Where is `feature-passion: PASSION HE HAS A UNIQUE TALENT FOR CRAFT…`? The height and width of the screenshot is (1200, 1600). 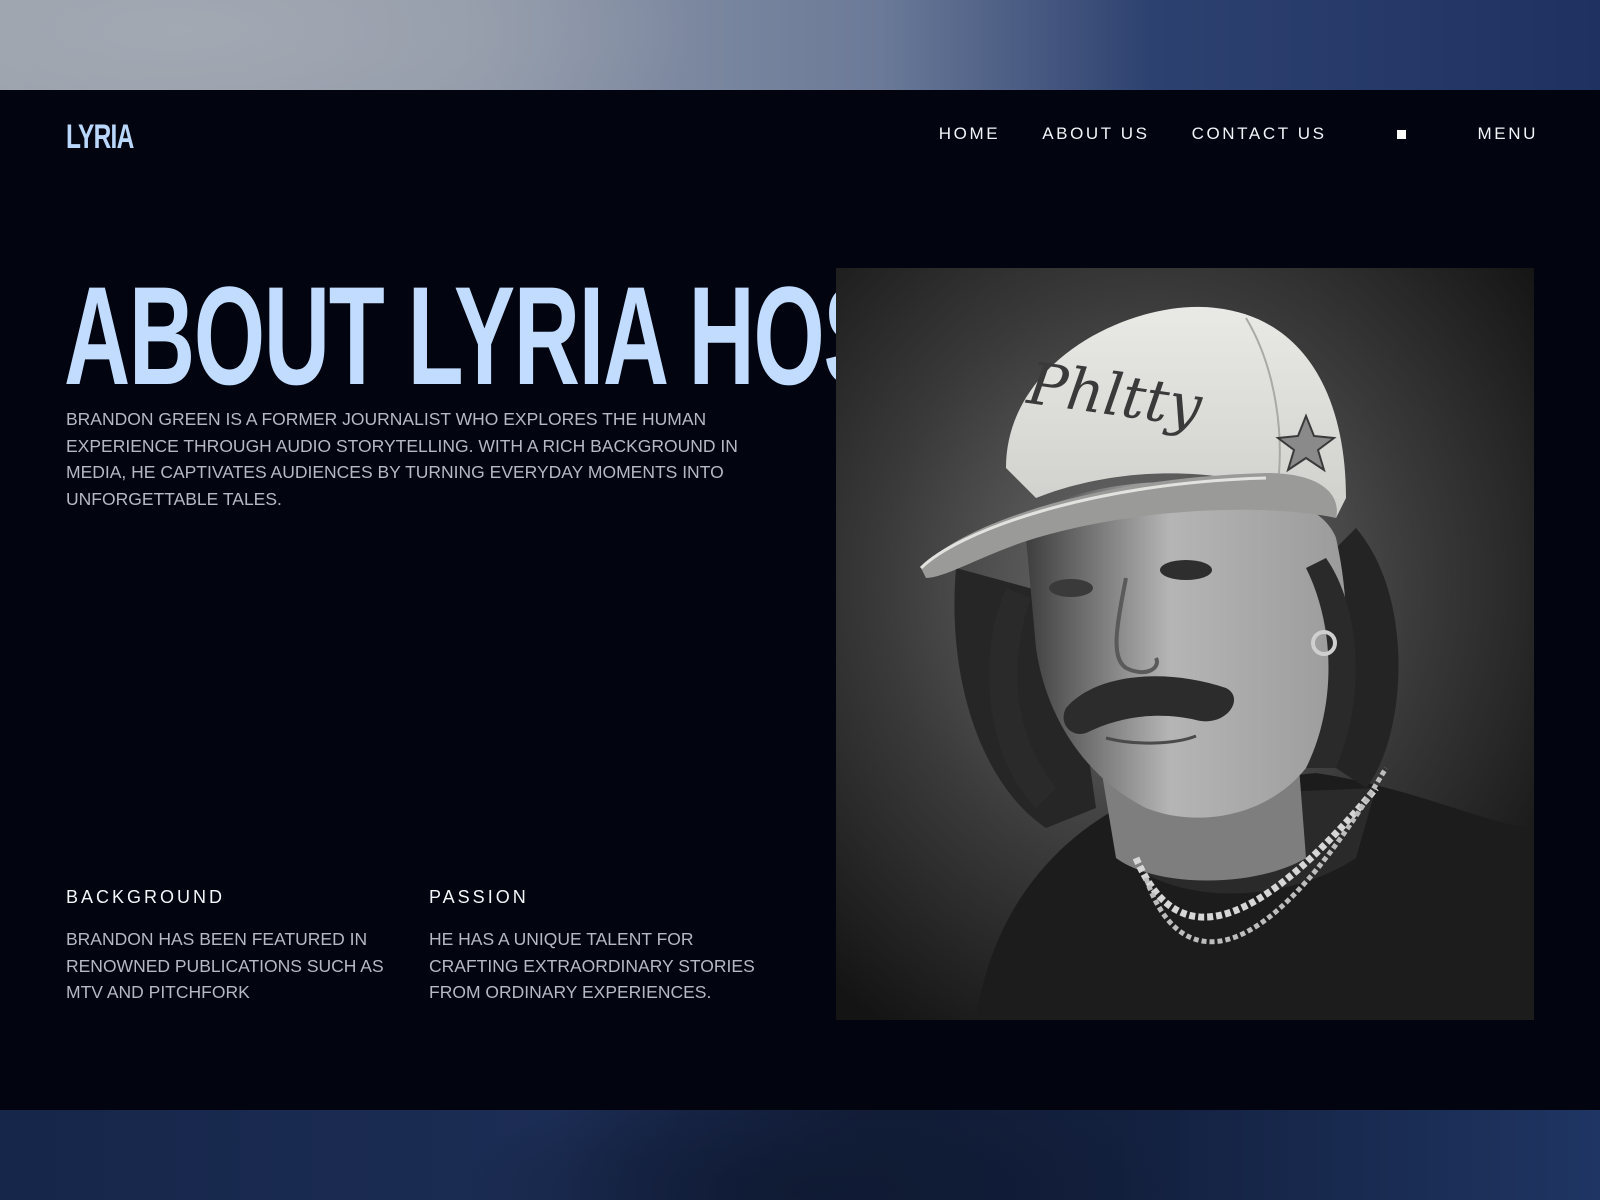 feature-passion: PASSION HE HAS A UNIQUE TALENT FOR CRAFT… is located at coordinates (594, 946).